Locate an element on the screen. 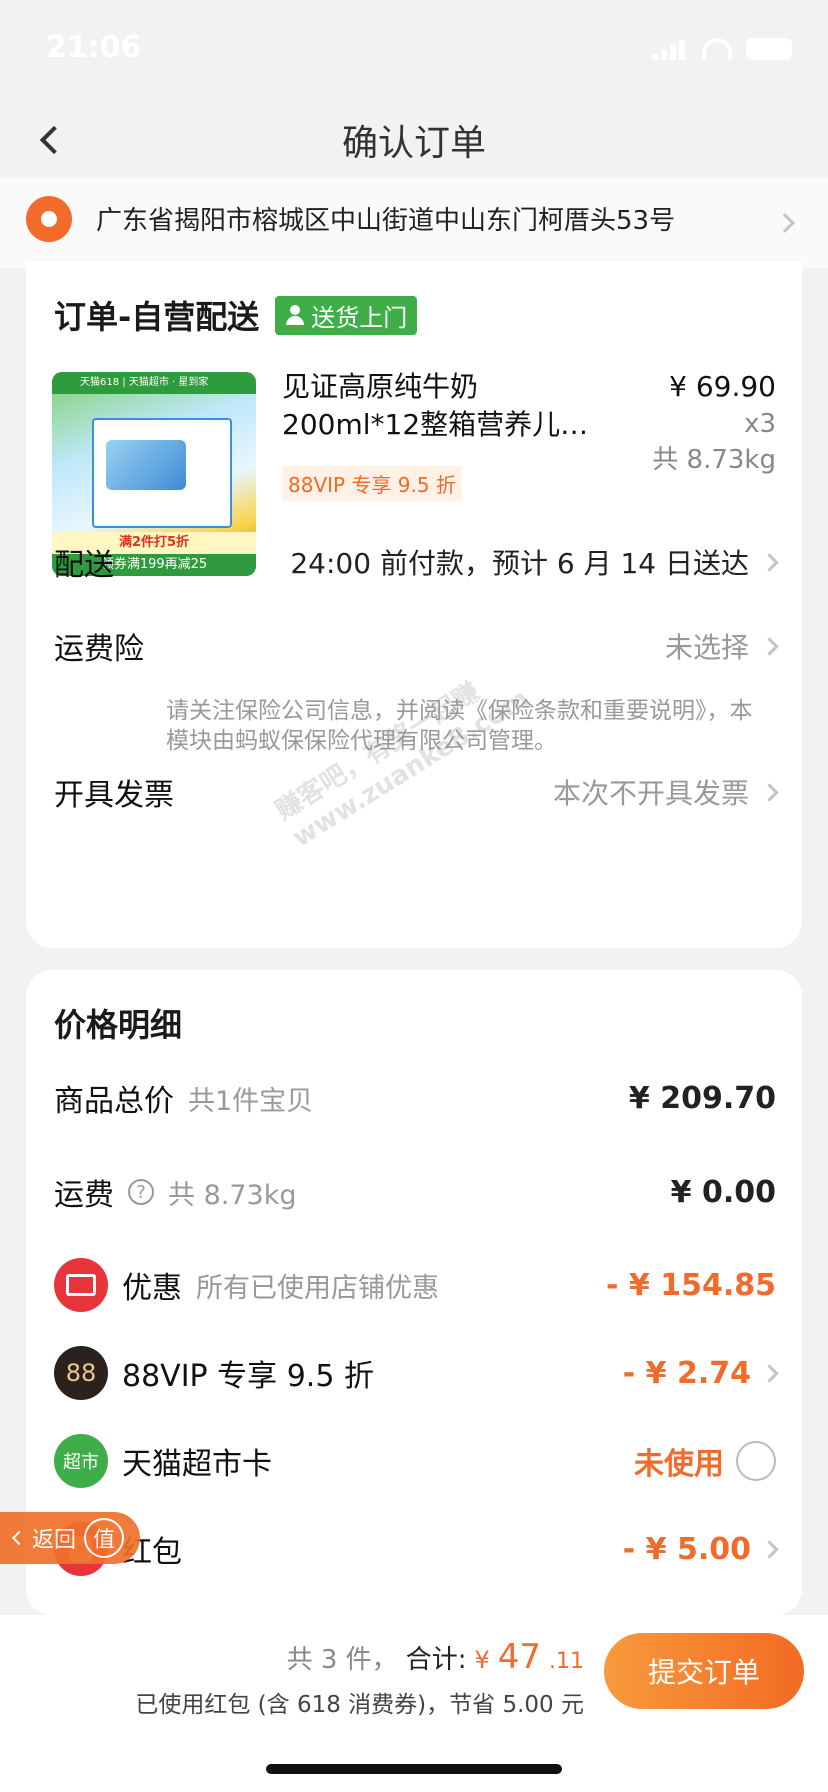  red-packet-row: 红包 - ¥ 5.00 is located at coordinates (416, 1549).